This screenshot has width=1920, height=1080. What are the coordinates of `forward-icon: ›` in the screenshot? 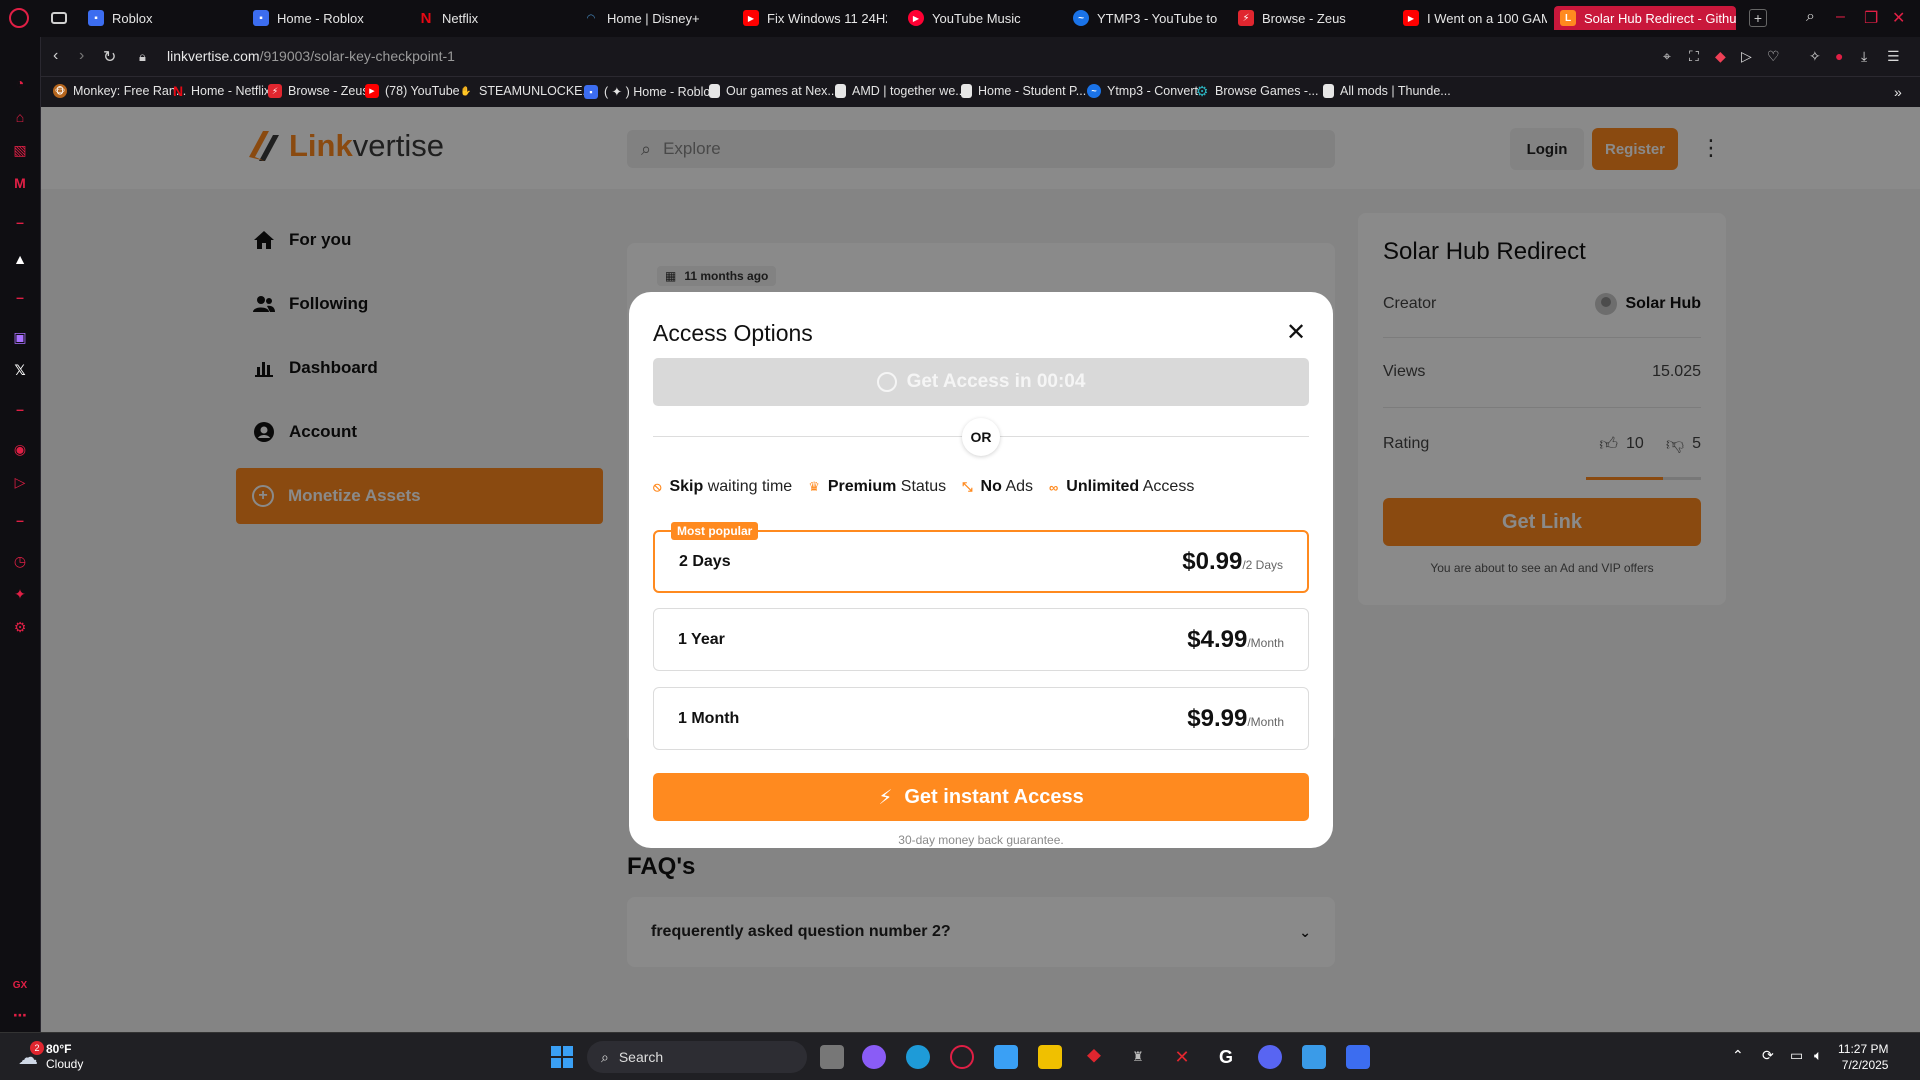 It's located at (81, 56).